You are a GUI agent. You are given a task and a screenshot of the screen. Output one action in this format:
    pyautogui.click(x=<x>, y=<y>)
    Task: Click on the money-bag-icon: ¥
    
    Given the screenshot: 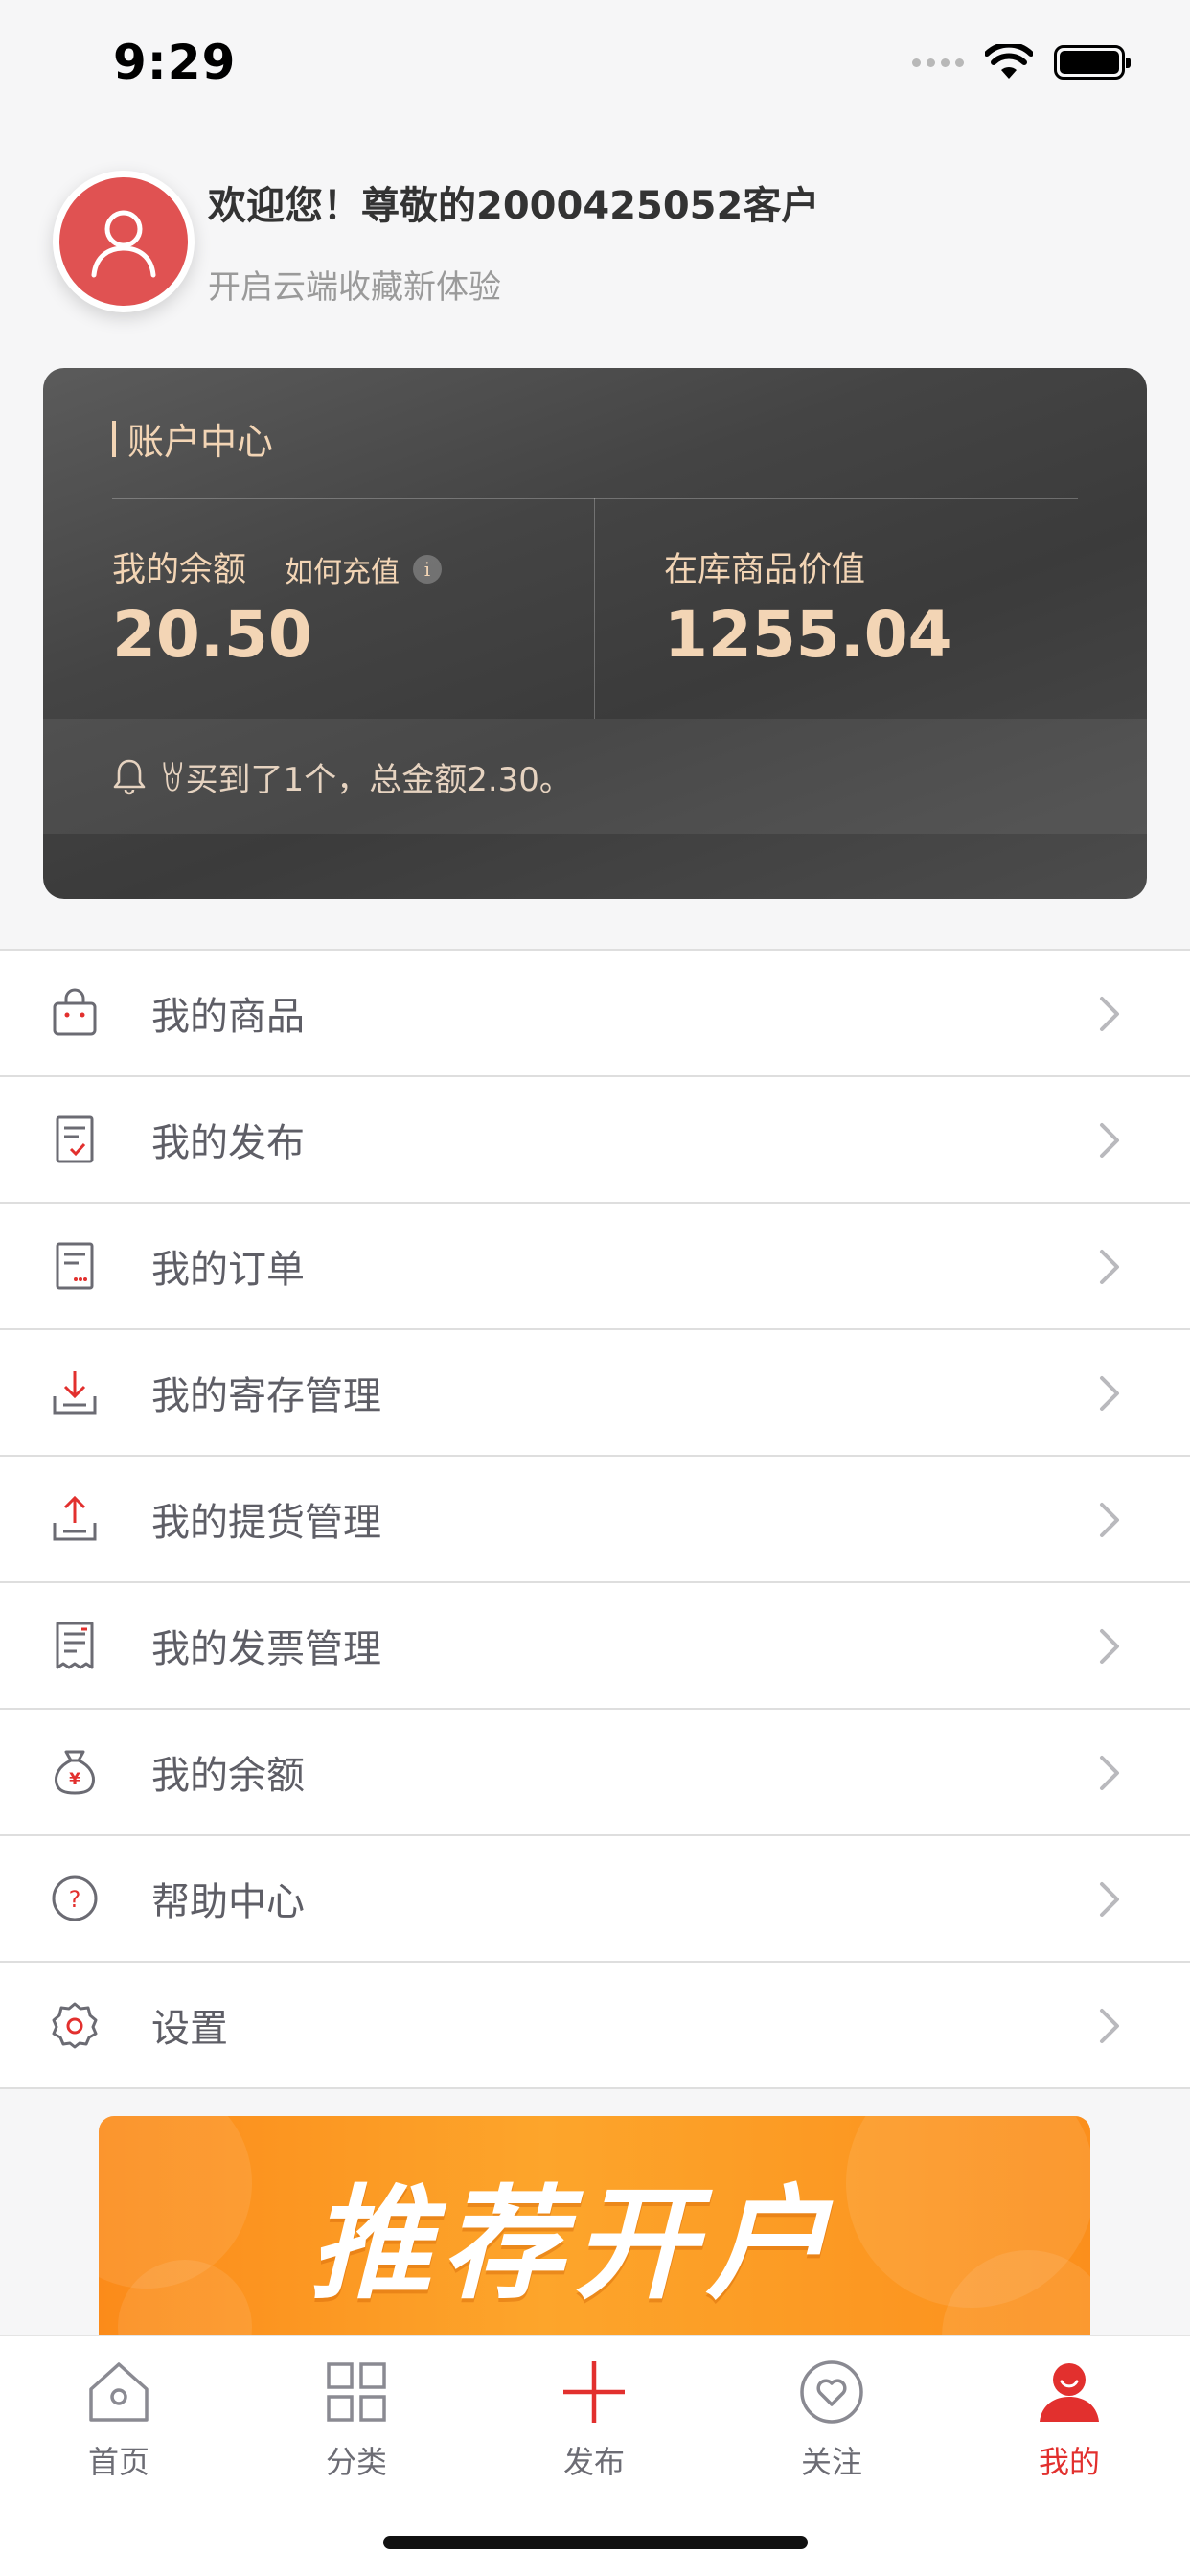 What is the action you would take?
    pyautogui.click(x=75, y=1772)
    